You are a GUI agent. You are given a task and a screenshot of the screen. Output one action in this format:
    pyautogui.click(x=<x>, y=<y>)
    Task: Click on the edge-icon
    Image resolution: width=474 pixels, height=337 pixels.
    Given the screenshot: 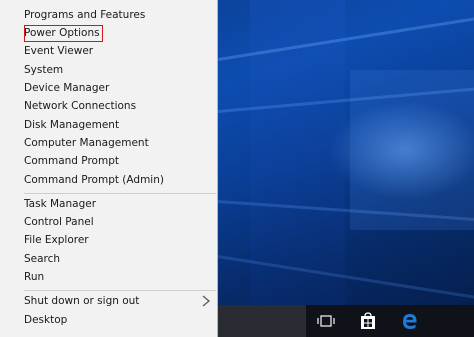 What is the action you would take?
    pyautogui.click(x=410, y=321)
    